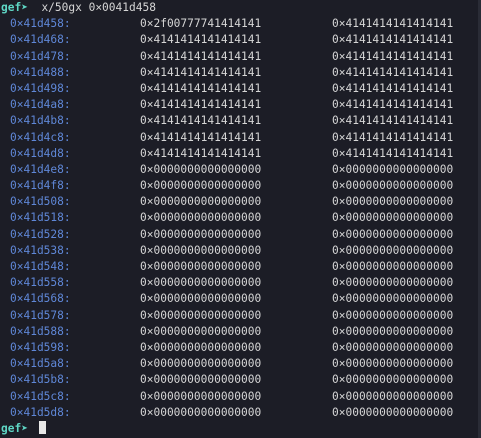 This screenshot has width=481, height=438. Describe the element at coordinates (40, 283) in the screenshot. I see `memory-address: 0×41d558:` at that location.